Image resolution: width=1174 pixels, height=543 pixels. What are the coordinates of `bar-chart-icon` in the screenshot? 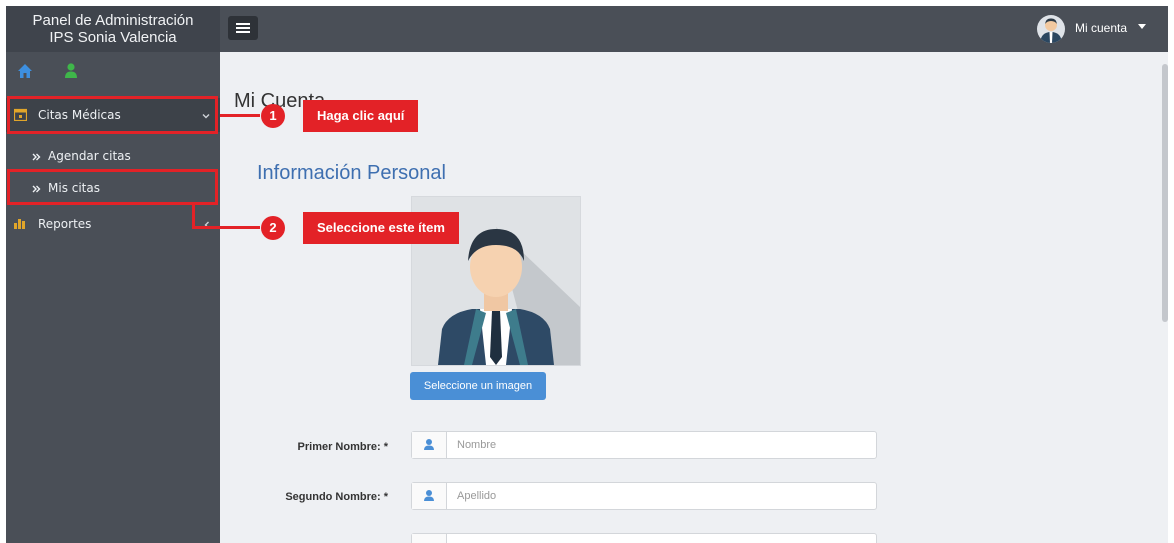 It's located at (20, 225).